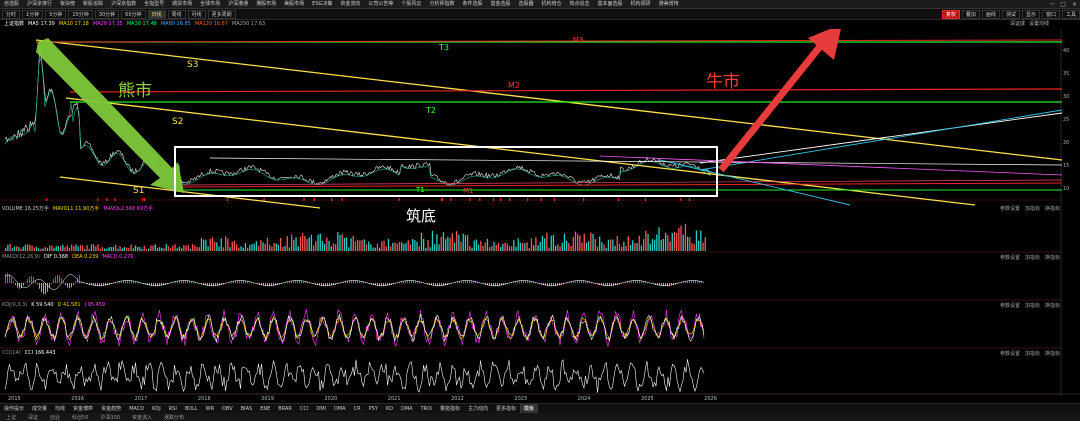  I want to click on indicator-tab: WR, so click(210, 408).